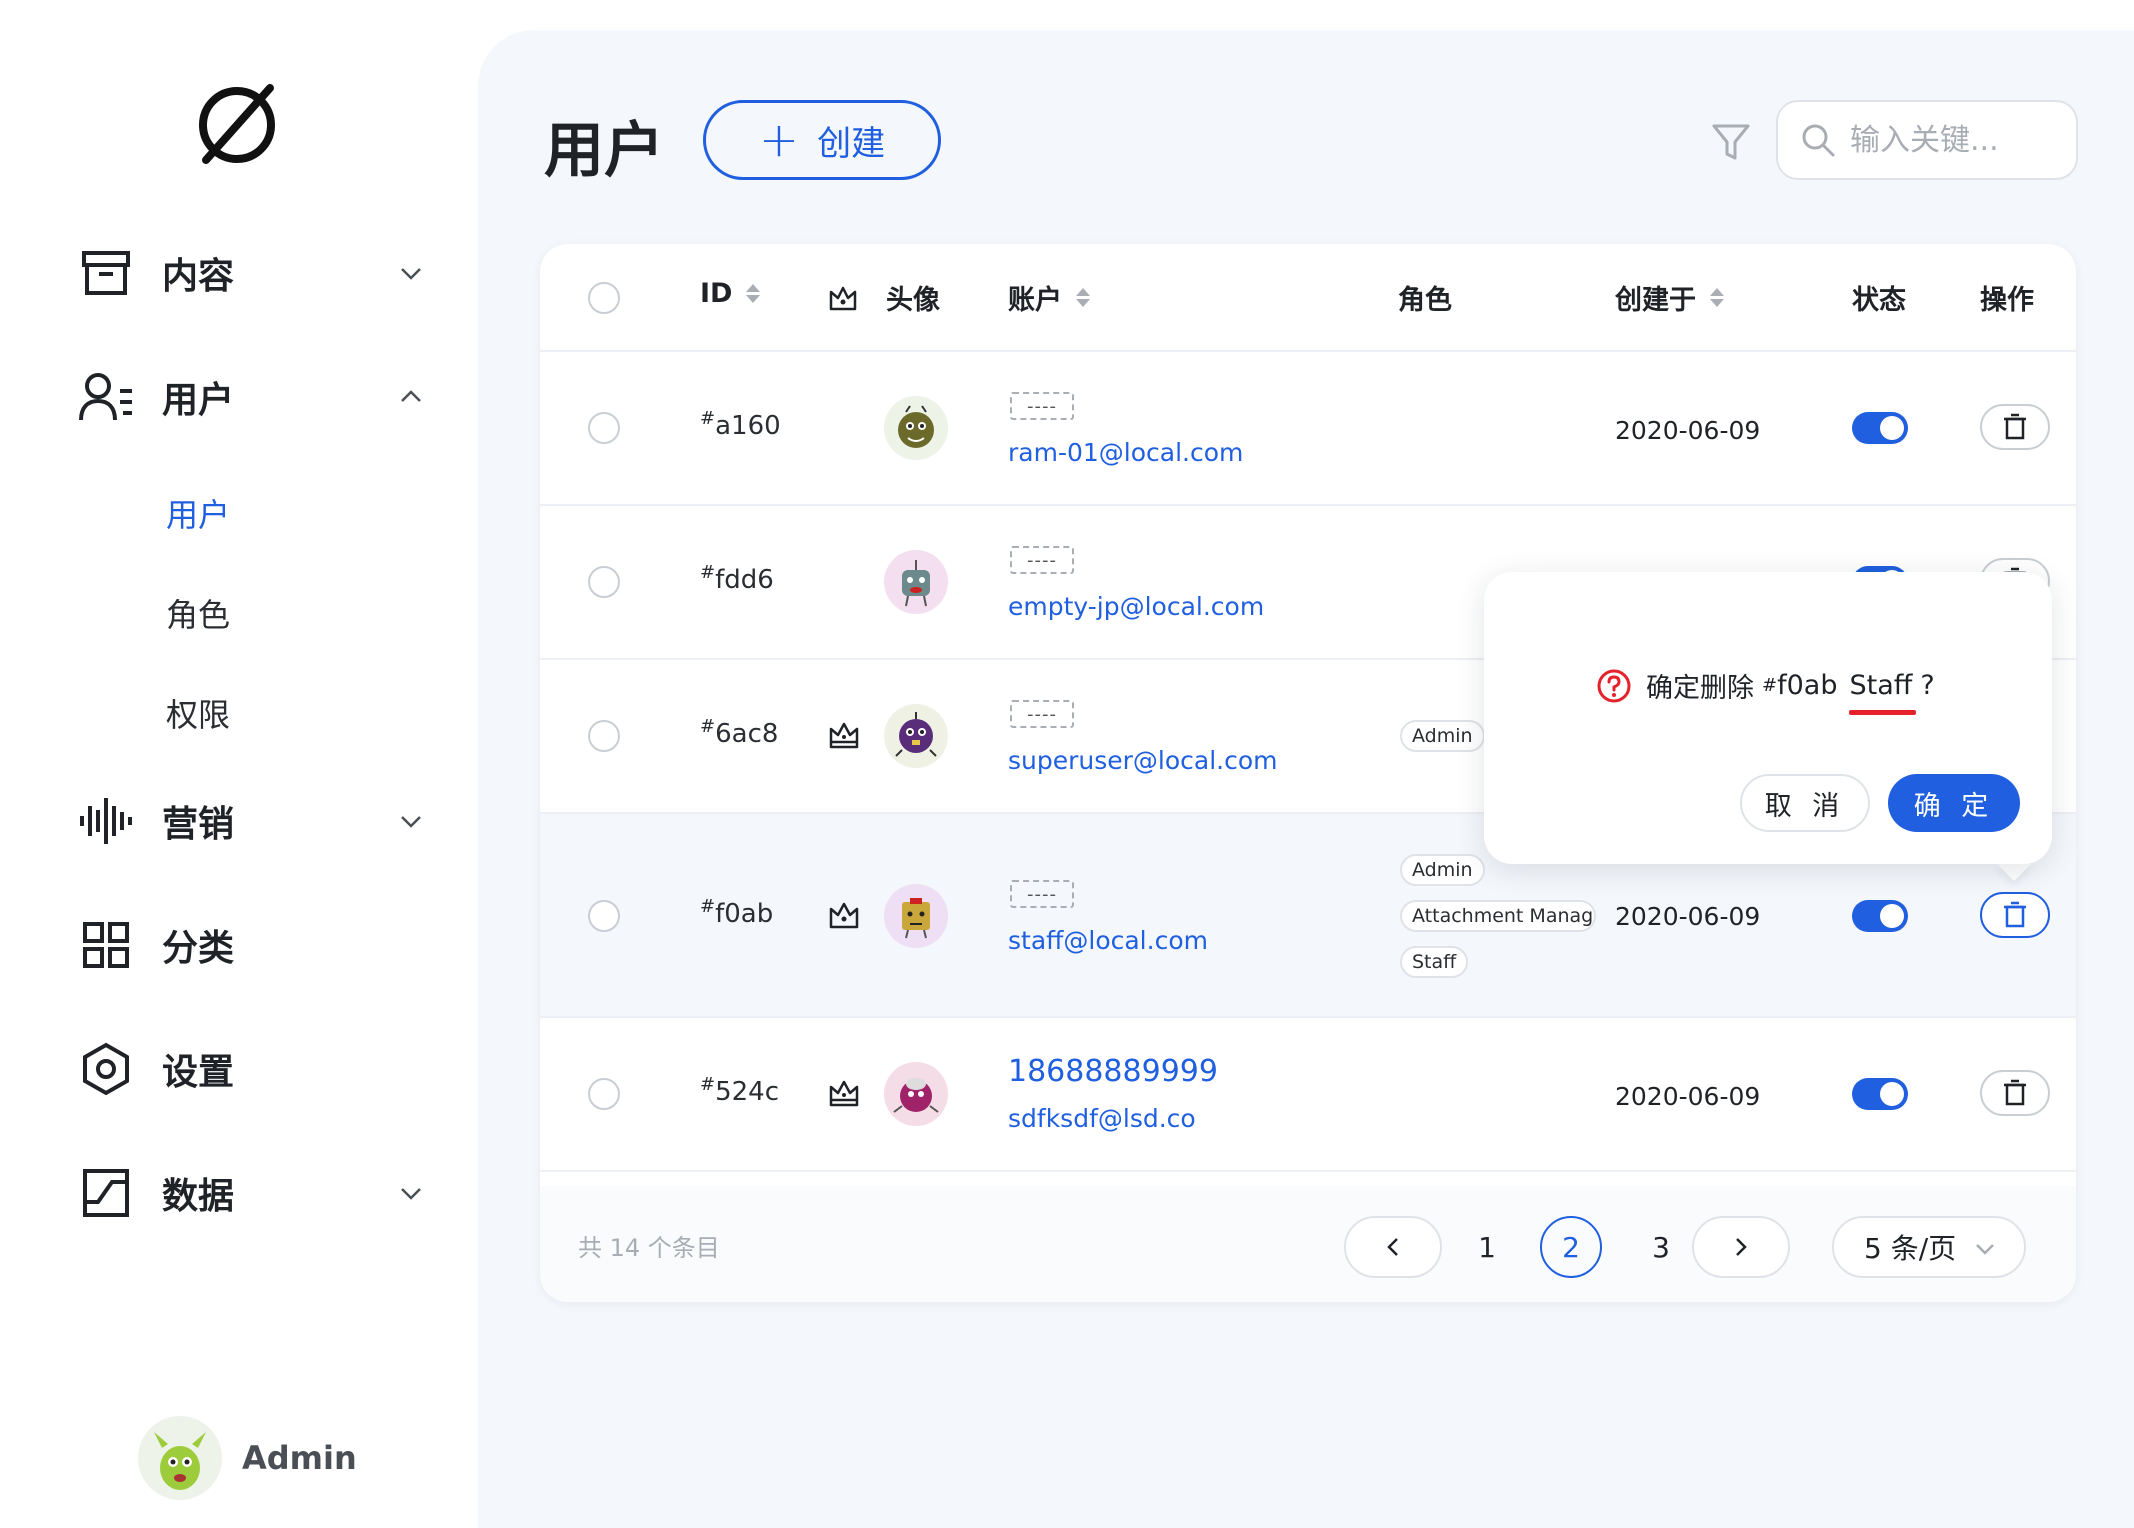 The image size is (2134, 1528). What do you see at coordinates (1308, 429) in the screenshot?
I see `table-row: #a160 ---- ram-01@local.com 2020-06-09` at bounding box center [1308, 429].